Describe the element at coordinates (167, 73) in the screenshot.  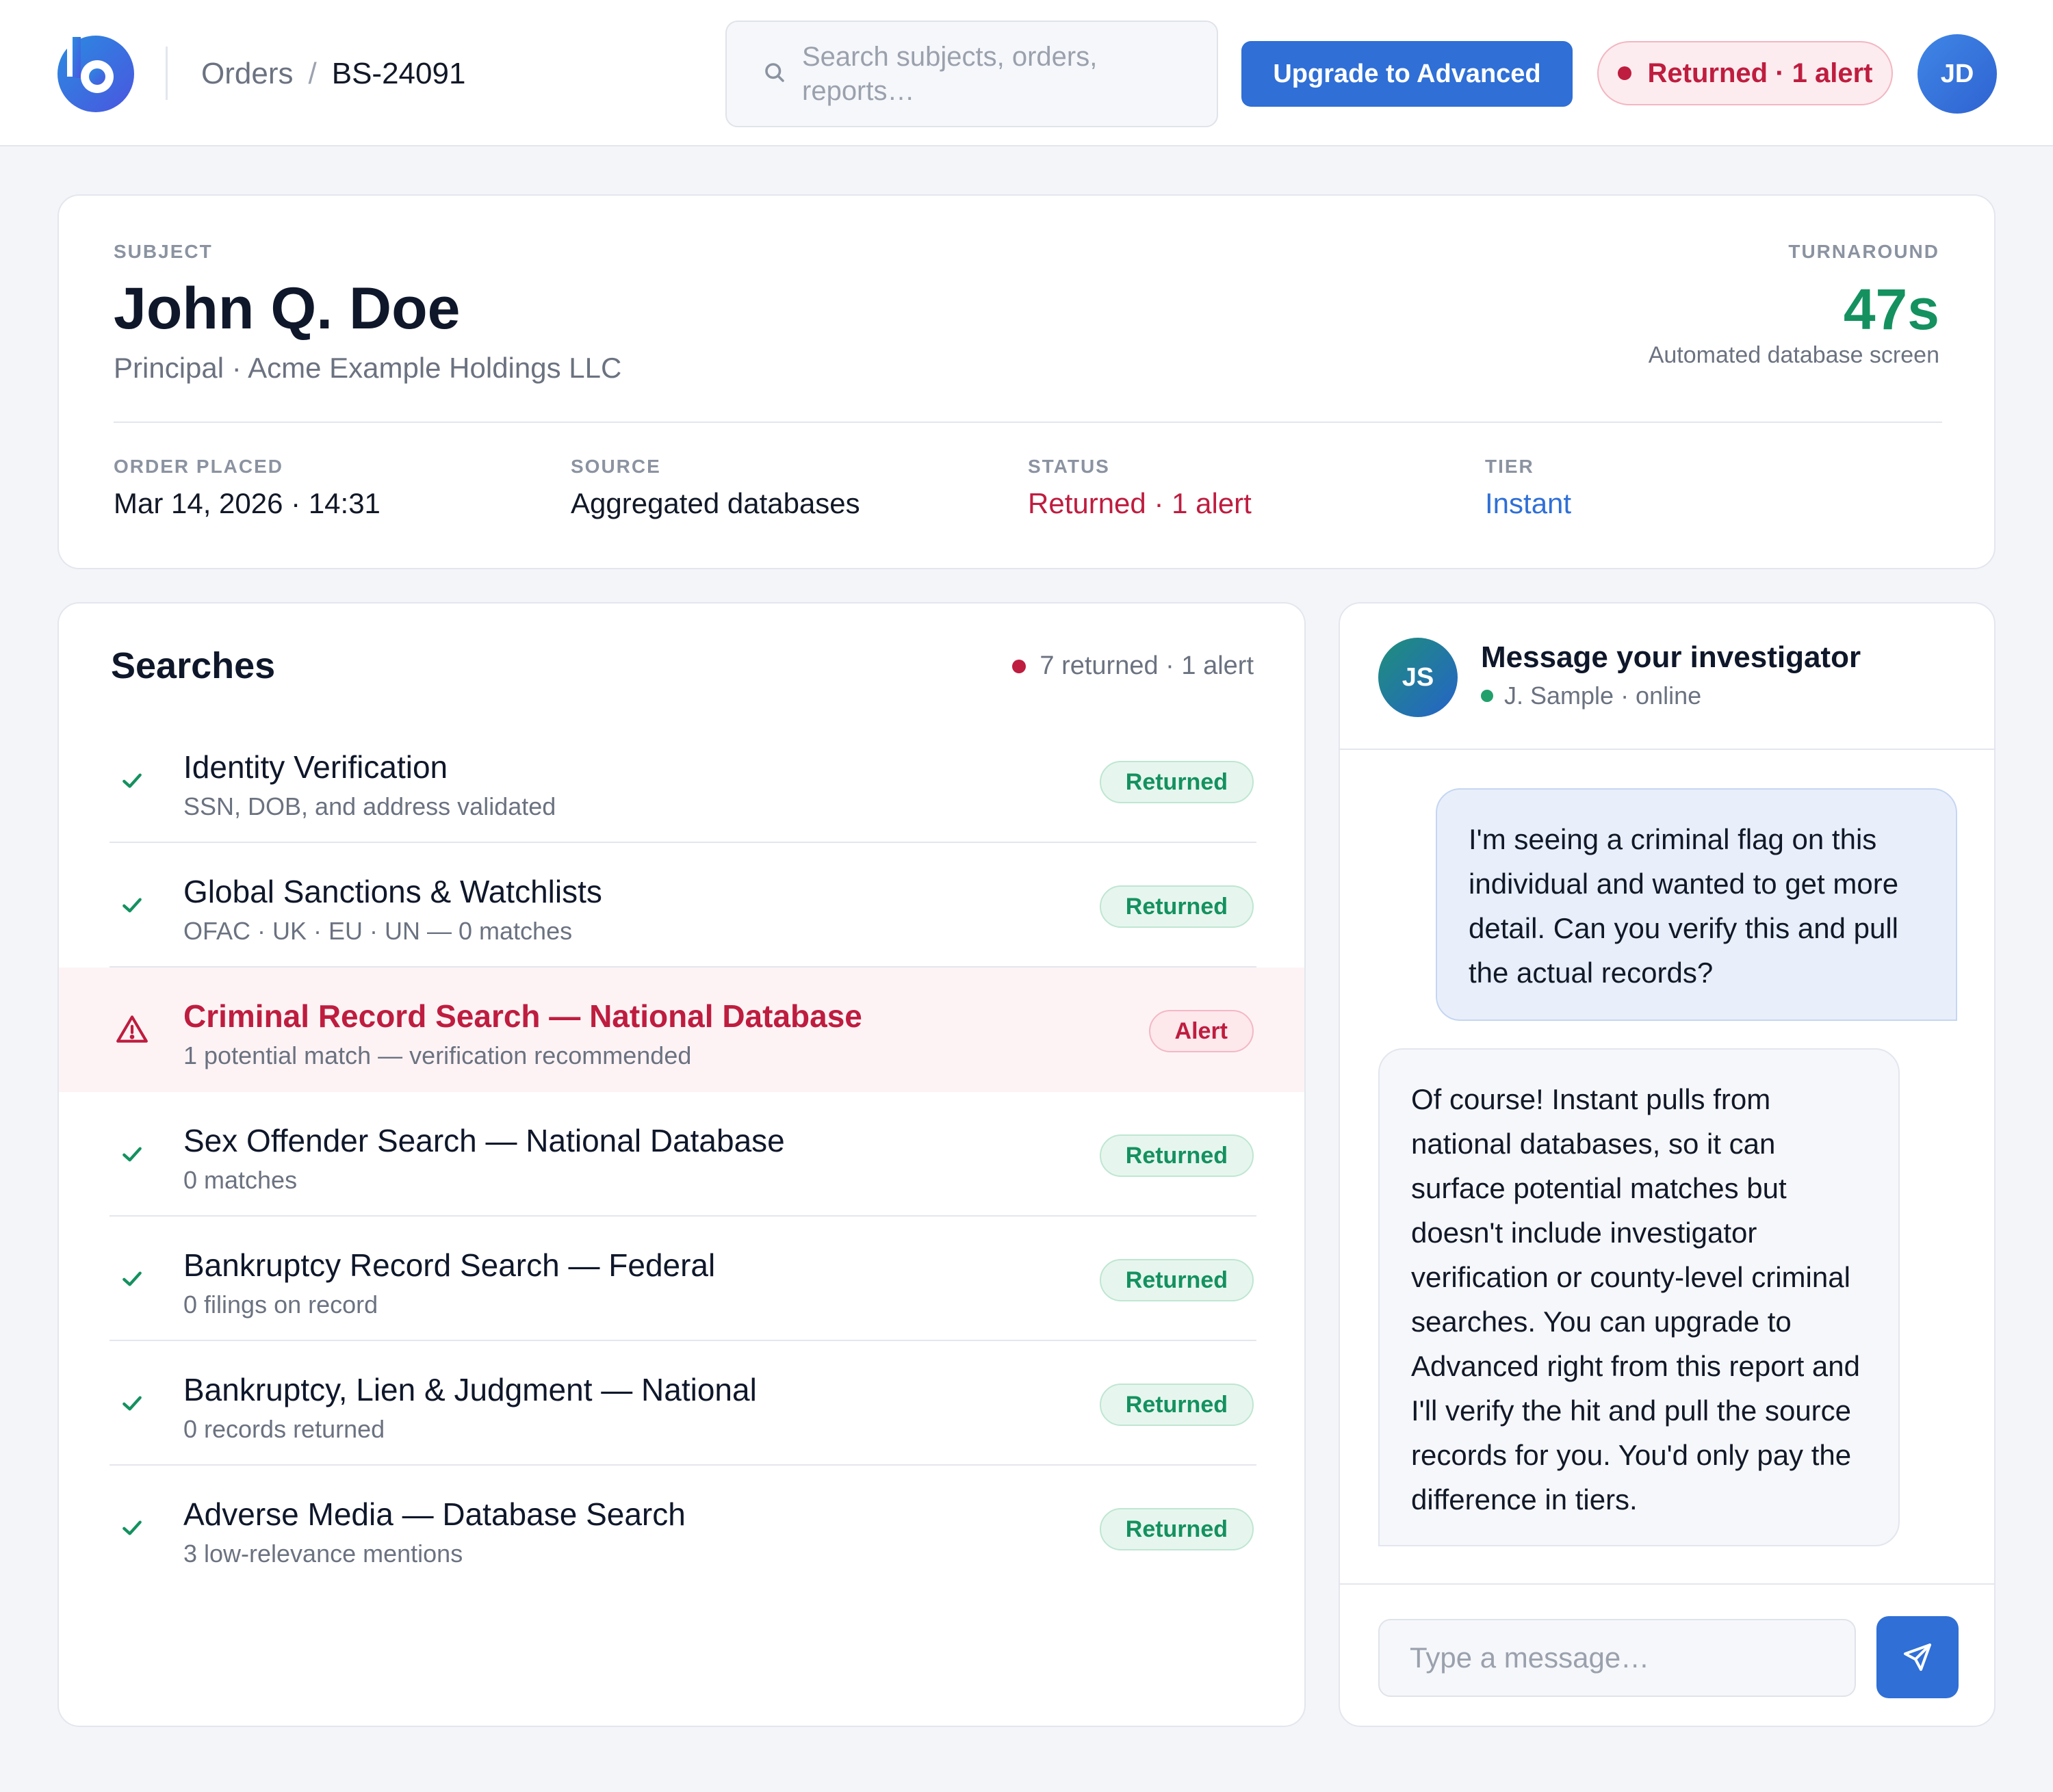
I see `header-divider` at that location.